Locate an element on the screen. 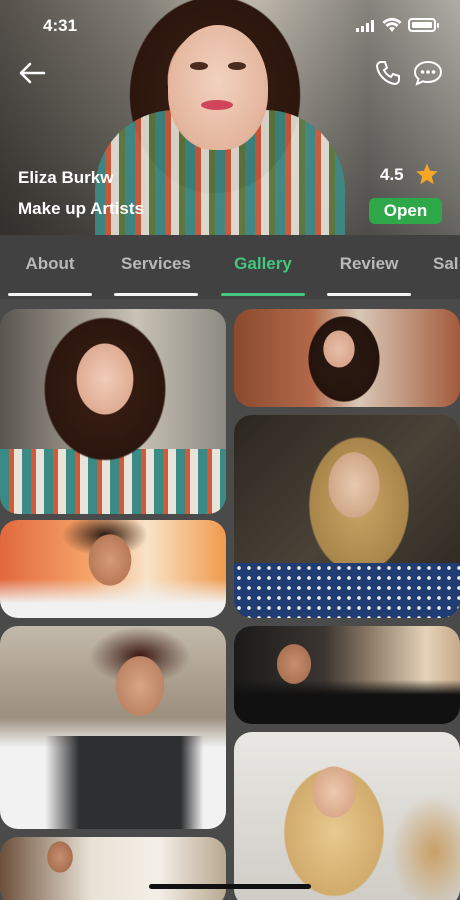  tab-gallery: Gallery is located at coordinates (263, 267).